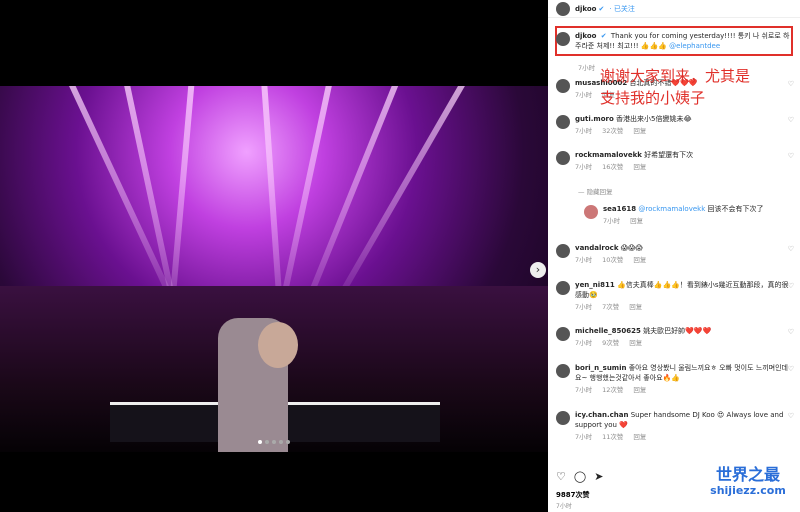 This screenshot has height=512, width=800. Describe the element at coordinates (735, 209) in the screenshot. I see `comment-text: 回该不会有下次了` at that location.